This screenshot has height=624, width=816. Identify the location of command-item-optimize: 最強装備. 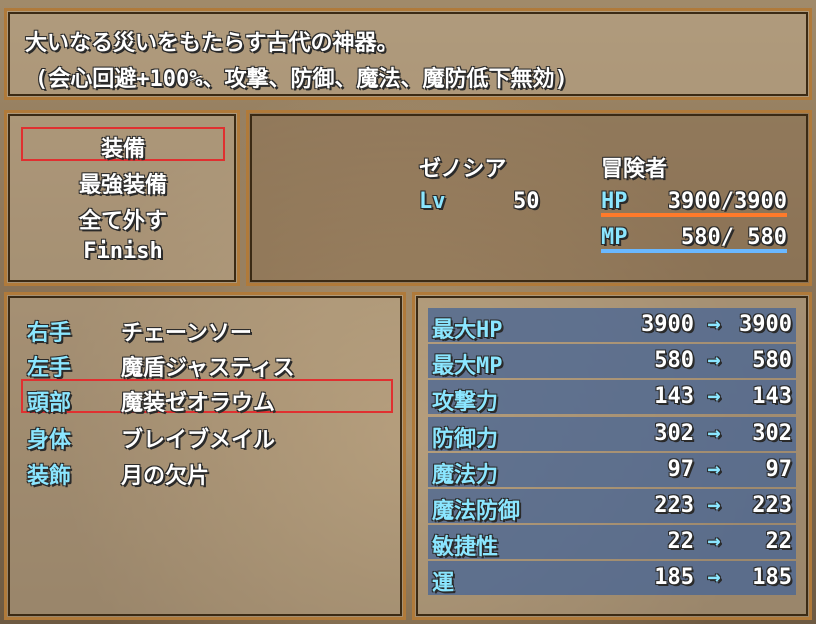
(123, 183).